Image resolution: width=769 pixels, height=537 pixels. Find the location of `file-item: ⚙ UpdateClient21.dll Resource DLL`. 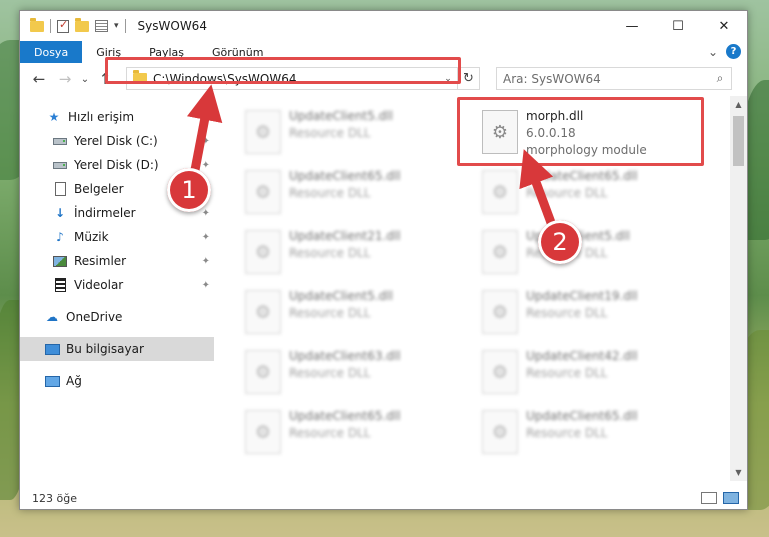

file-item: ⚙ UpdateClient21.dll Resource DLL is located at coordinates (361, 253).